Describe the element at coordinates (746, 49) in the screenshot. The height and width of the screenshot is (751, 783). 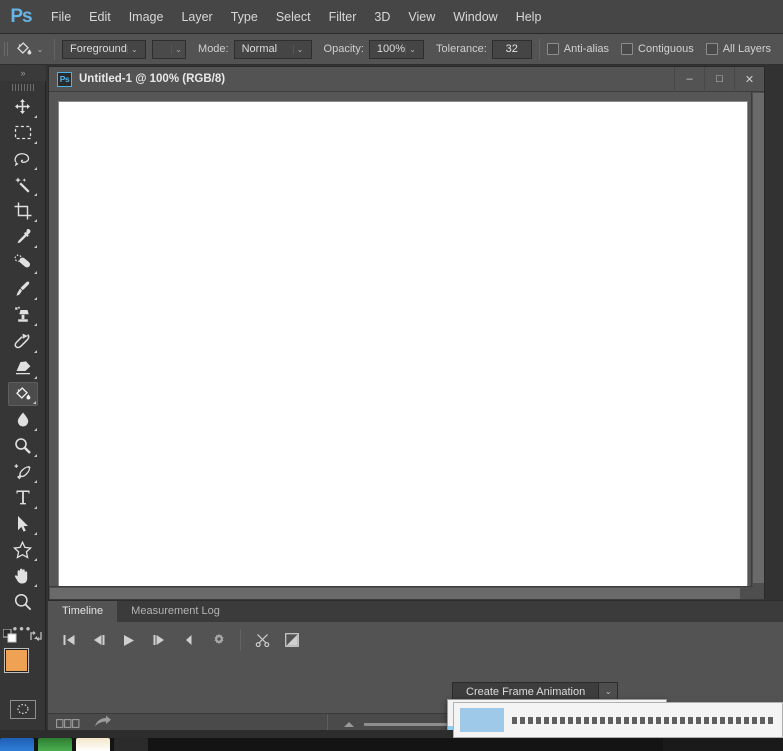
I see `all-layers-label: All Layers` at that location.